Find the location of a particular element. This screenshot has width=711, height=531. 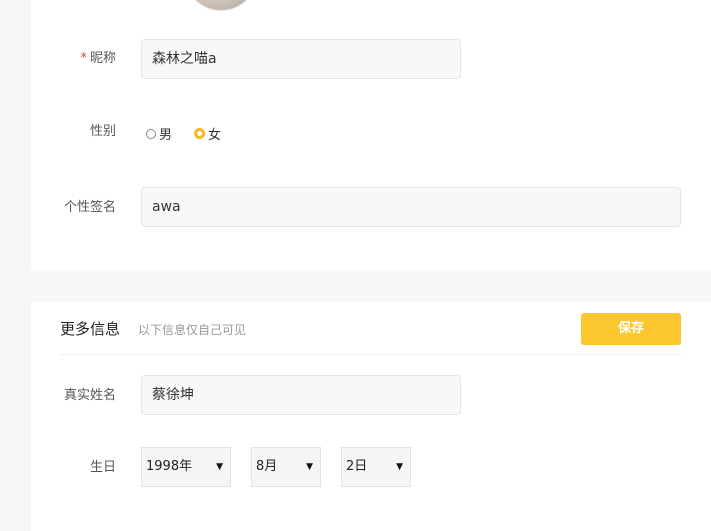

realname-label: 真实姓名 is located at coordinates (89, 395).